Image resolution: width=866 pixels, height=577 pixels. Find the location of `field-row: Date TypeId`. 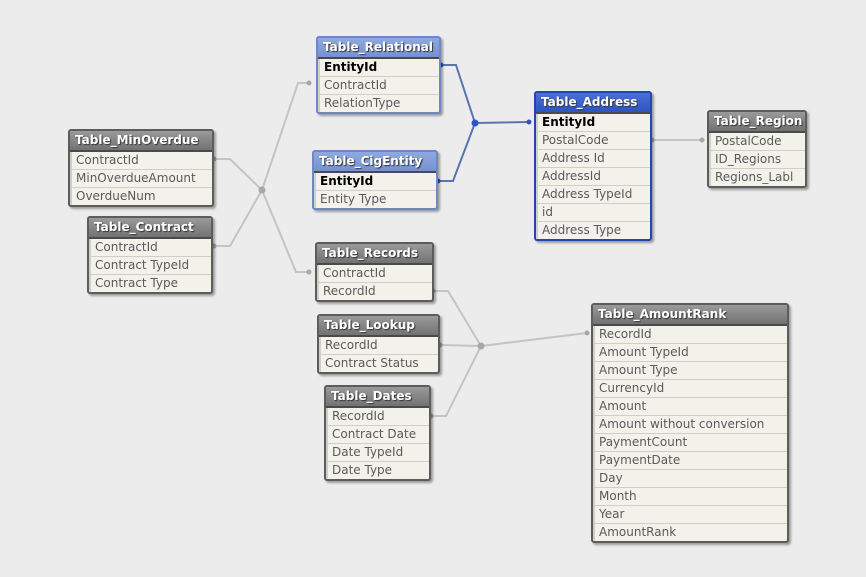

field-row: Date TypeId is located at coordinates (377, 453).